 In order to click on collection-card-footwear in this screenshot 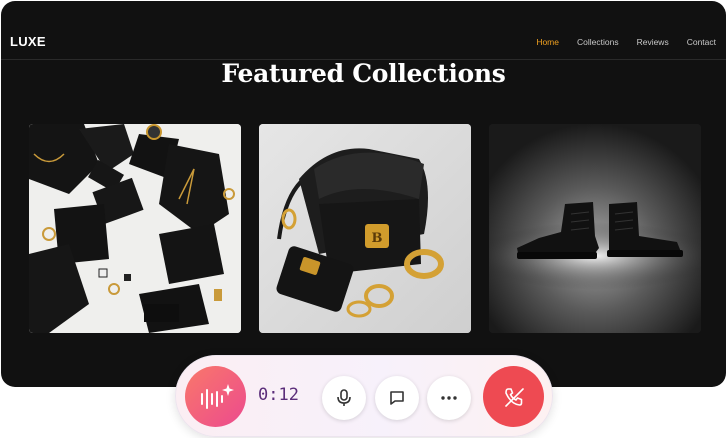, I will do `click(595, 228)`.